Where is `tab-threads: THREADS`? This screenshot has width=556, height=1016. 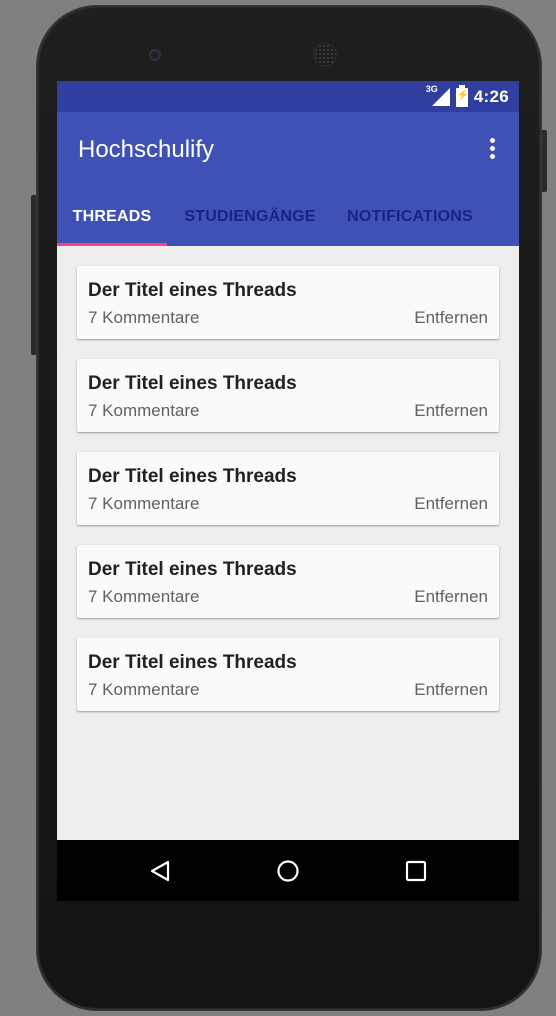 tab-threads: THREADS is located at coordinates (112, 225).